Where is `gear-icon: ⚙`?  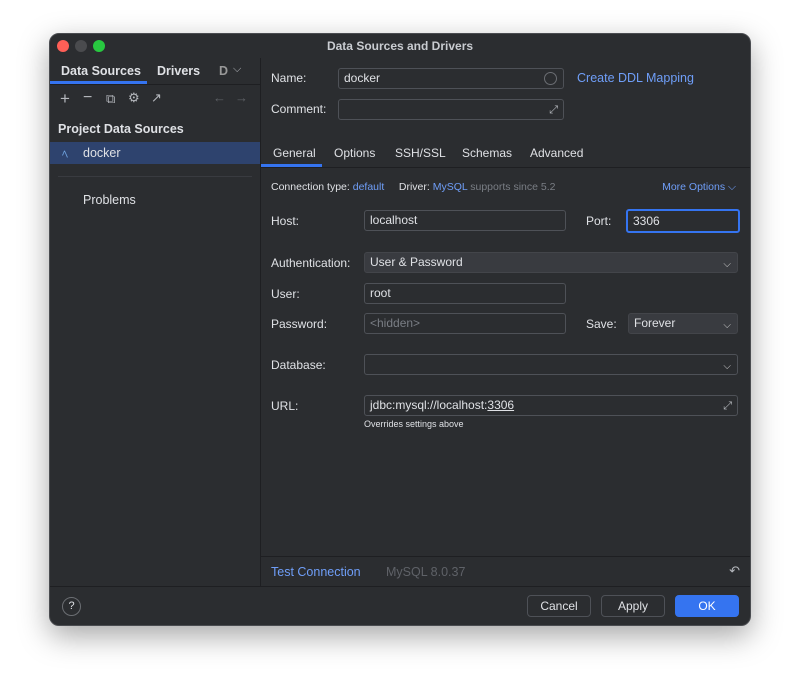
gear-icon: ⚙ is located at coordinates (134, 98).